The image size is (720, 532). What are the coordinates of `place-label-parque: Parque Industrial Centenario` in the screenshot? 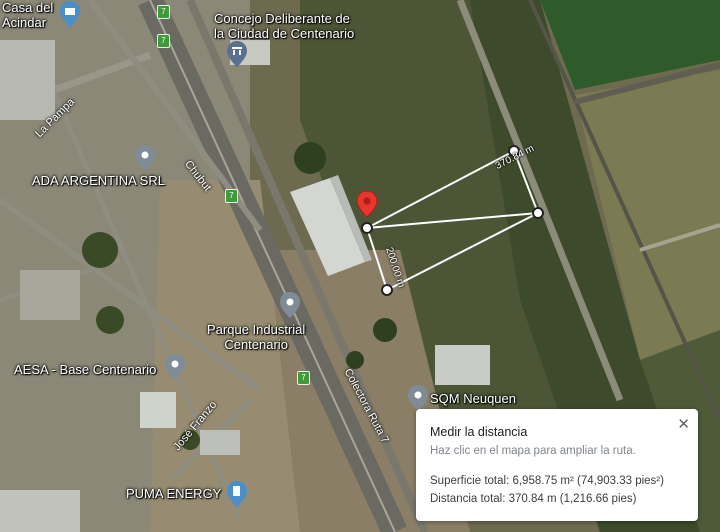 It's located at (256, 337).